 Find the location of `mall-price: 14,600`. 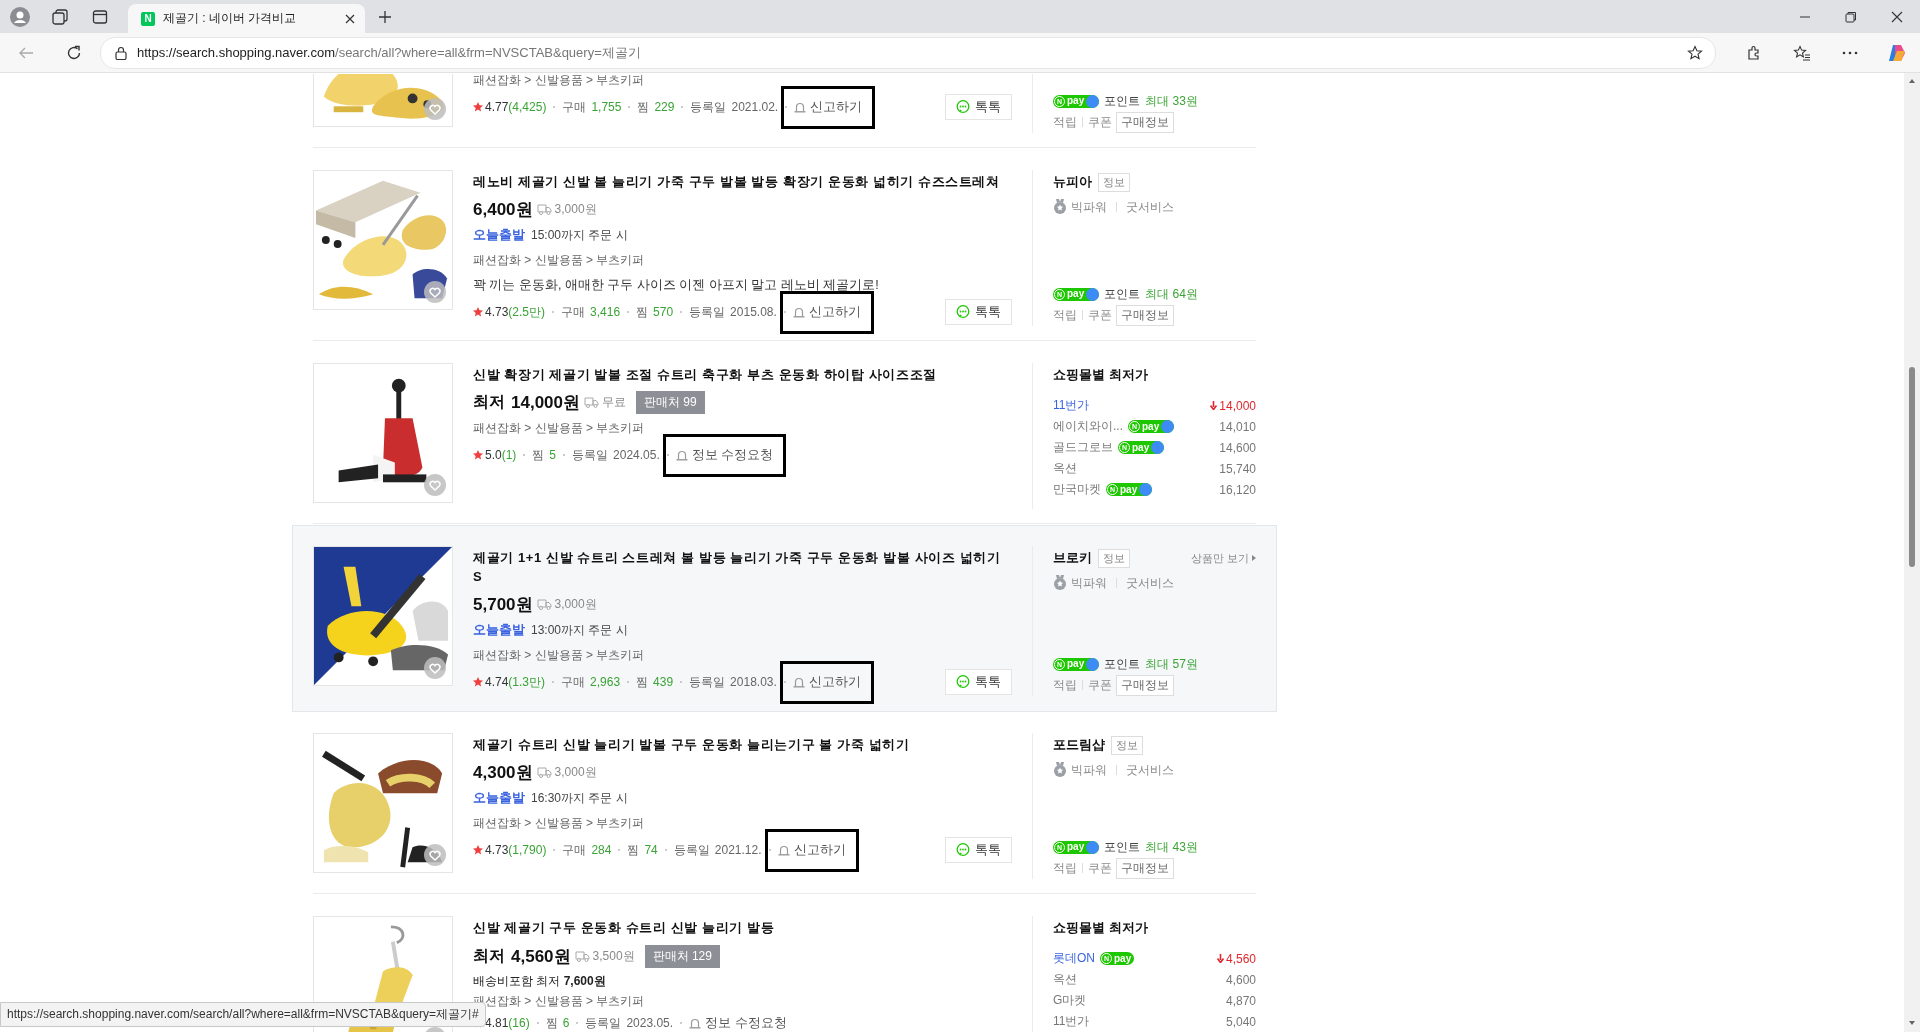

mall-price: 14,600 is located at coordinates (1237, 447).